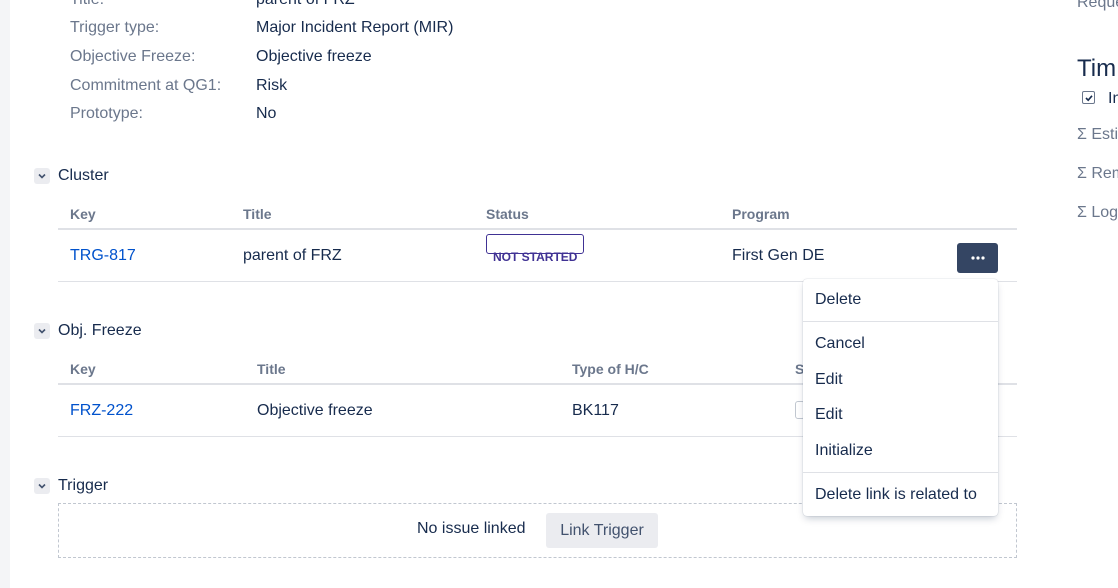 The width and height of the screenshot is (1118, 588). I want to click on field-prototype: Prototype: No, so click(173, 114).